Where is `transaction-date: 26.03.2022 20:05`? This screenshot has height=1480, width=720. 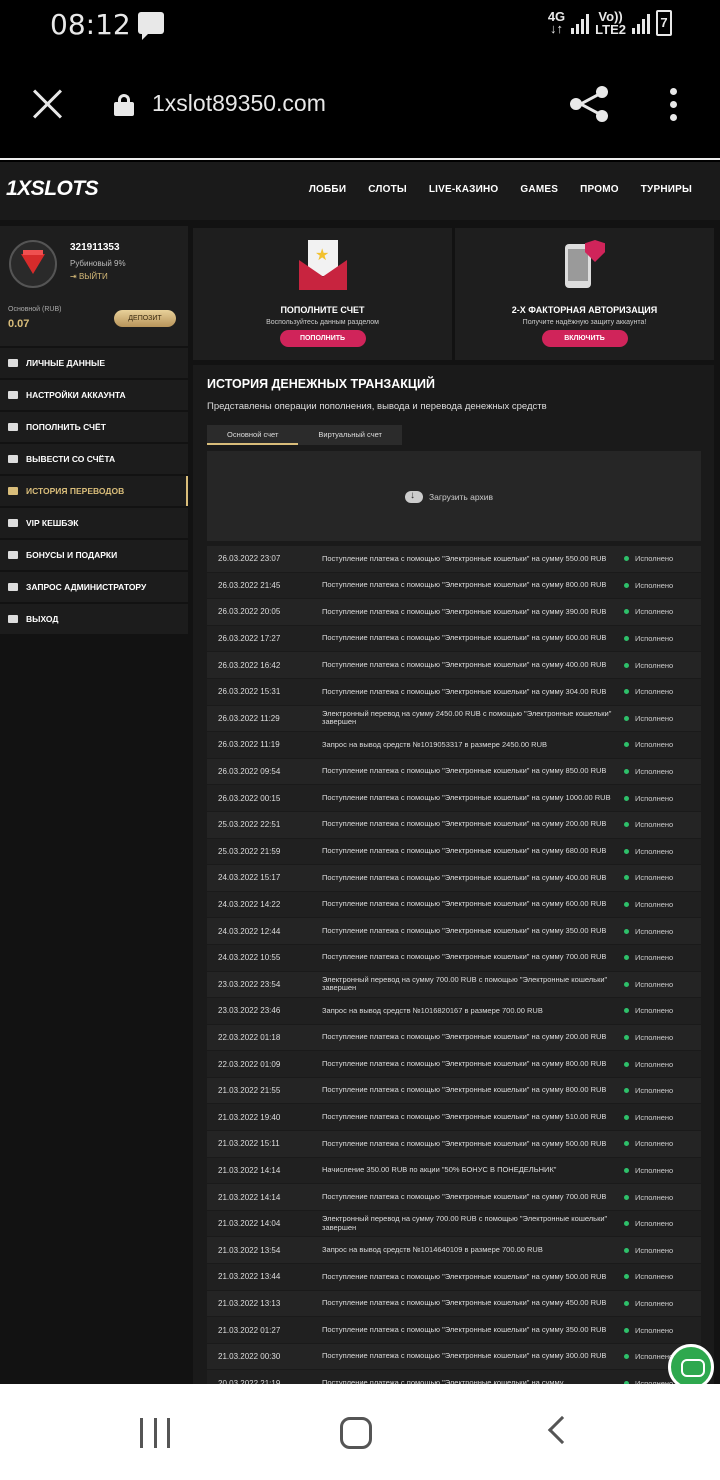
transaction-date: 26.03.2022 20:05 is located at coordinates (249, 612).